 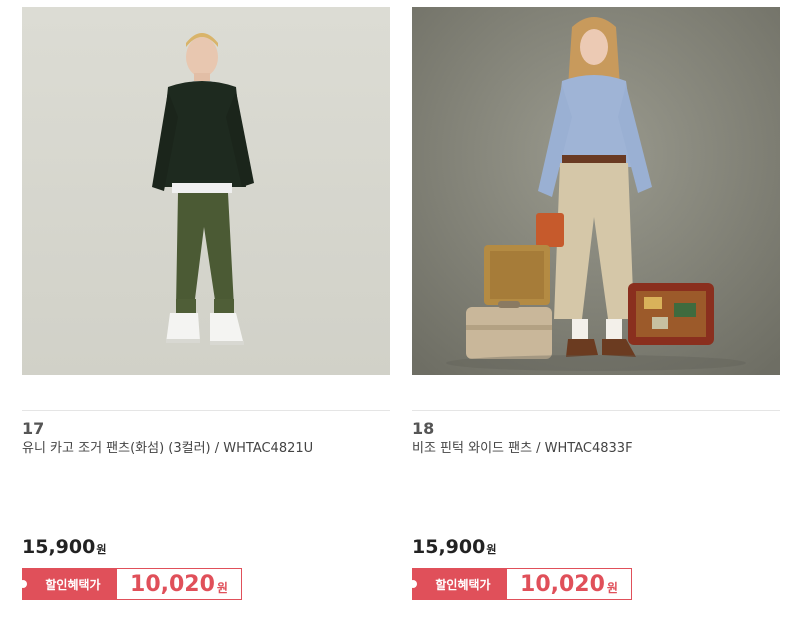 What do you see at coordinates (596, 449) in the screenshot?
I see `product-name: 비조 핀턱 와이드 팬츠 / WHTAC4833F` at bounding box center [596, 449].